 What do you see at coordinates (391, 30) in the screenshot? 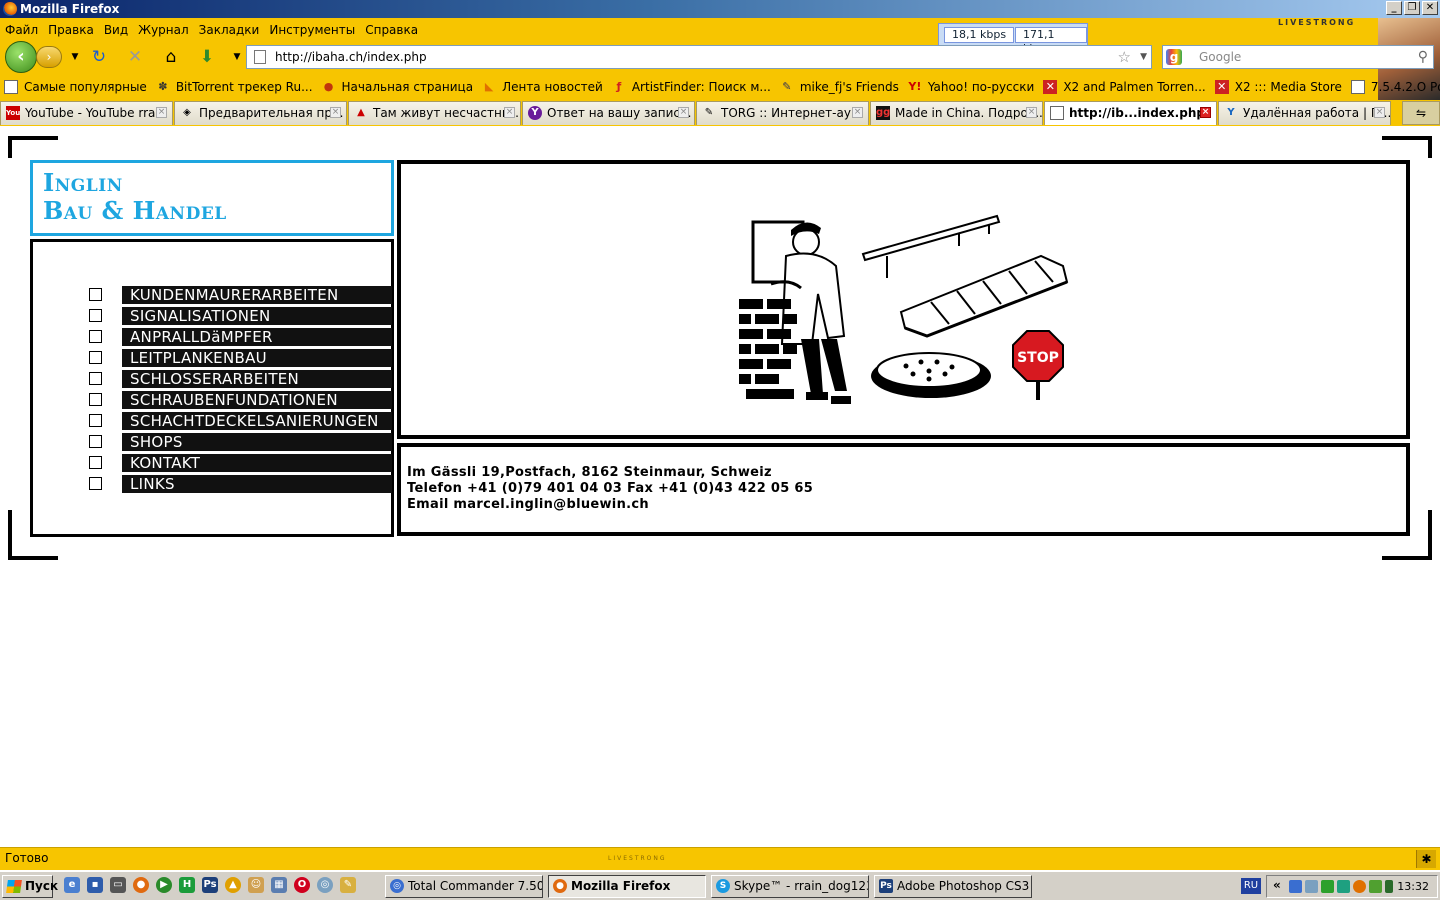
I see `menu-help: Справка` at bounding box center [391, 30].